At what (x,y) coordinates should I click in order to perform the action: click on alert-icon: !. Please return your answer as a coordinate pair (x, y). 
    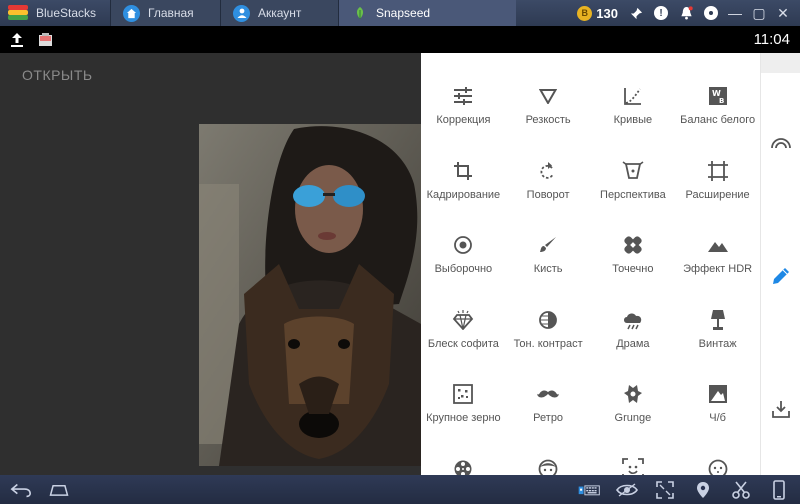
    Looking at the image, I should click on (661, 13).